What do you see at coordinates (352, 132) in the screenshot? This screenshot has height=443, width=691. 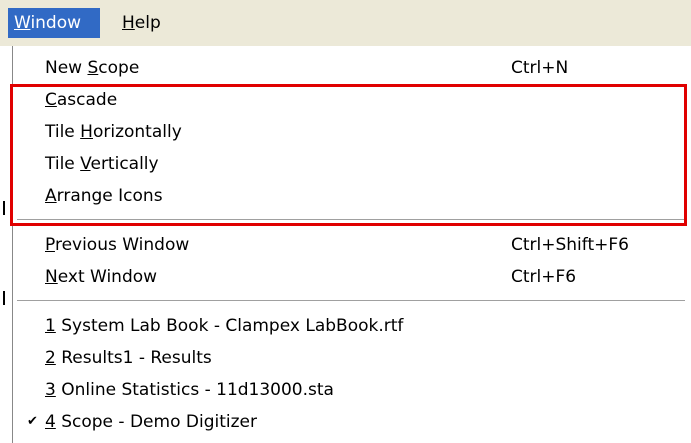 I see `menu-item-tile-horizontally: Tile Horizontally` at bounding box center [352, 132].